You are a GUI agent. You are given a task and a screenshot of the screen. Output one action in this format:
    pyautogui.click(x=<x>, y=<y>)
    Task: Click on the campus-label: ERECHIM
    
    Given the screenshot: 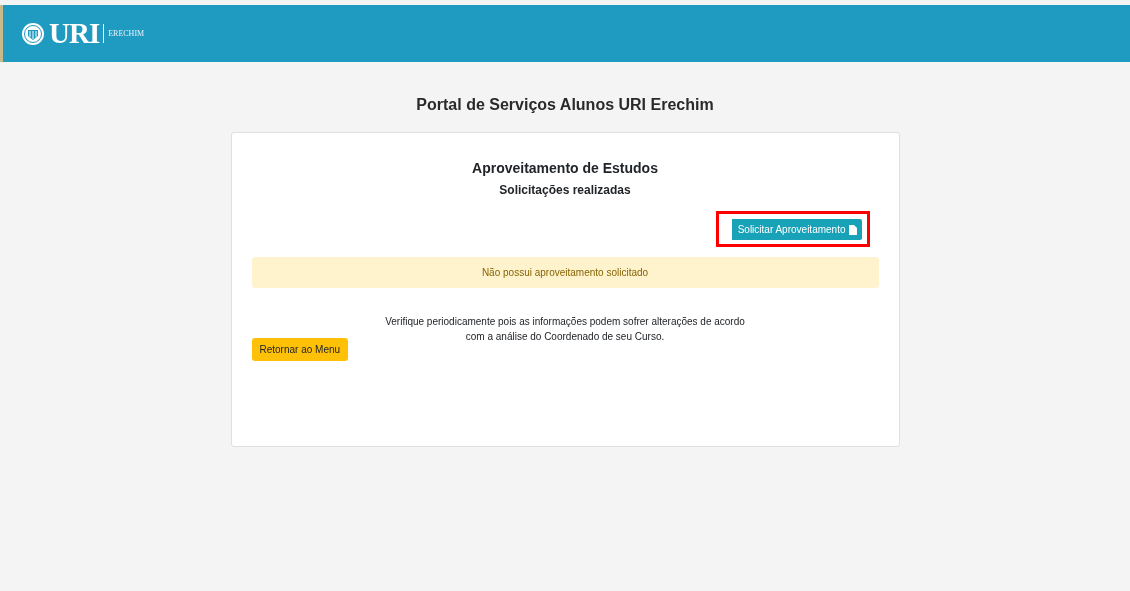 What is the action you would take?
    pyautogui.click(x=124, y=33)
    